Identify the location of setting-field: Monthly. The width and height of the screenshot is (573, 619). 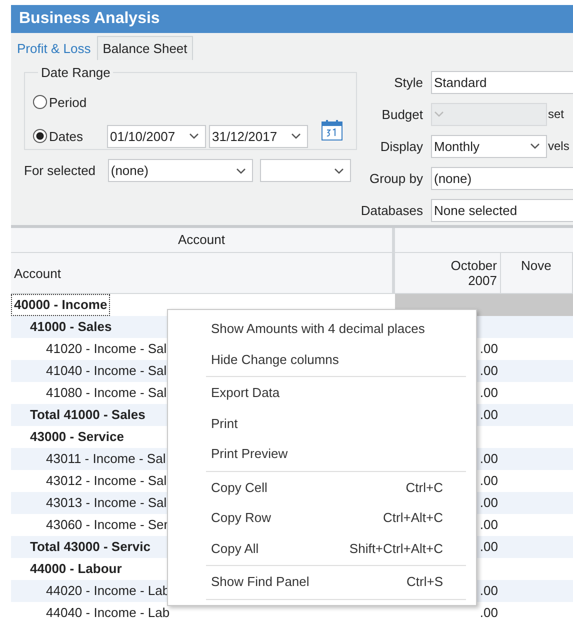
(489, 146).